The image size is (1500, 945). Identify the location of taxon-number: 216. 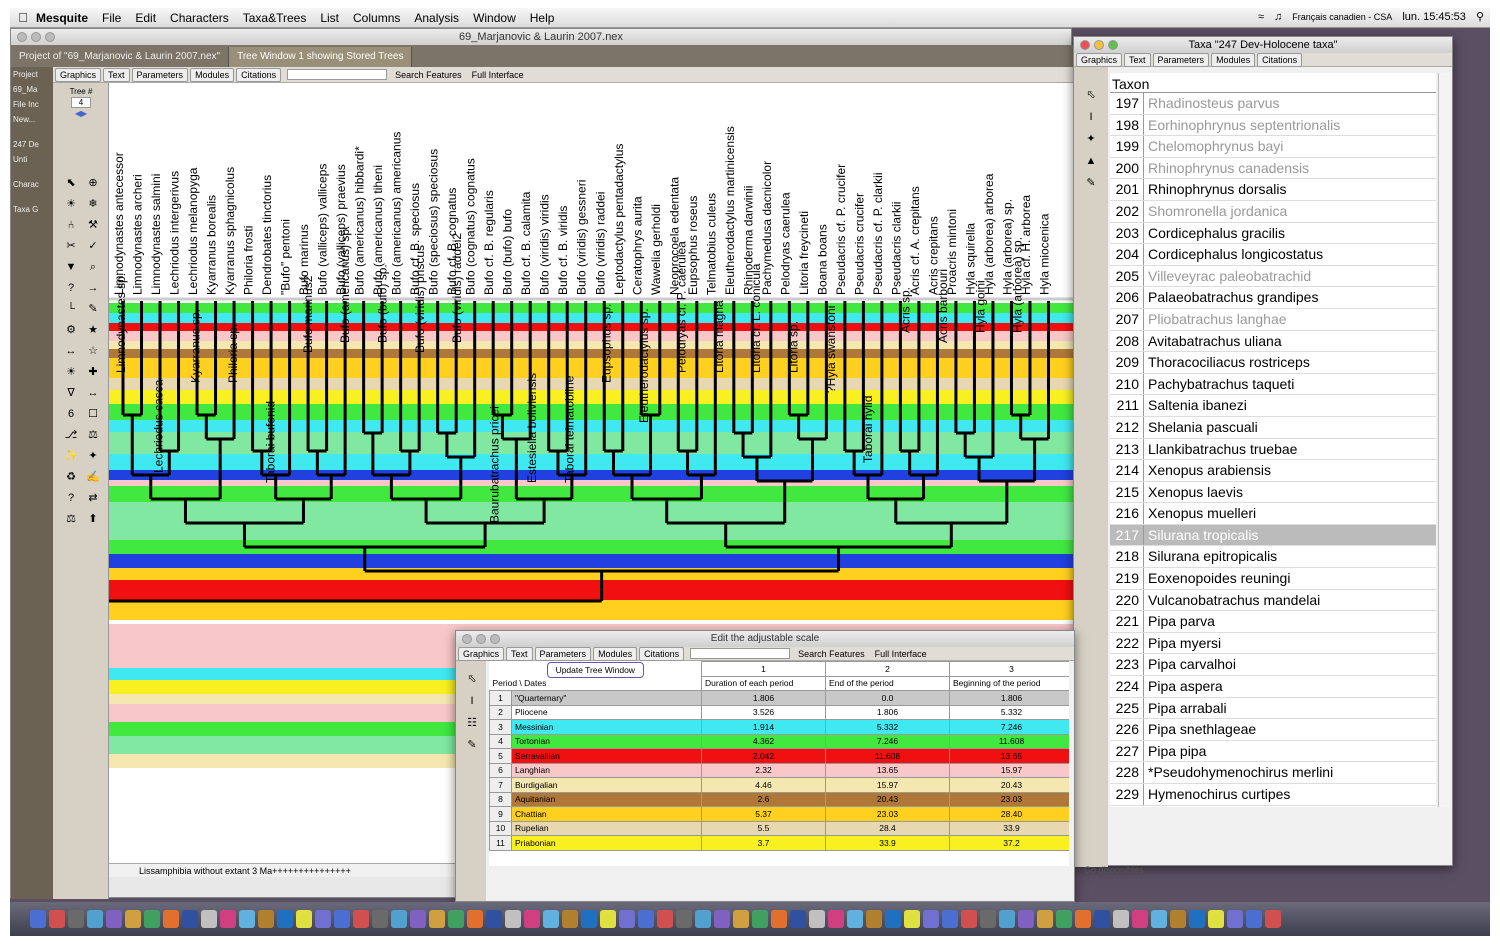
(1127, 513).